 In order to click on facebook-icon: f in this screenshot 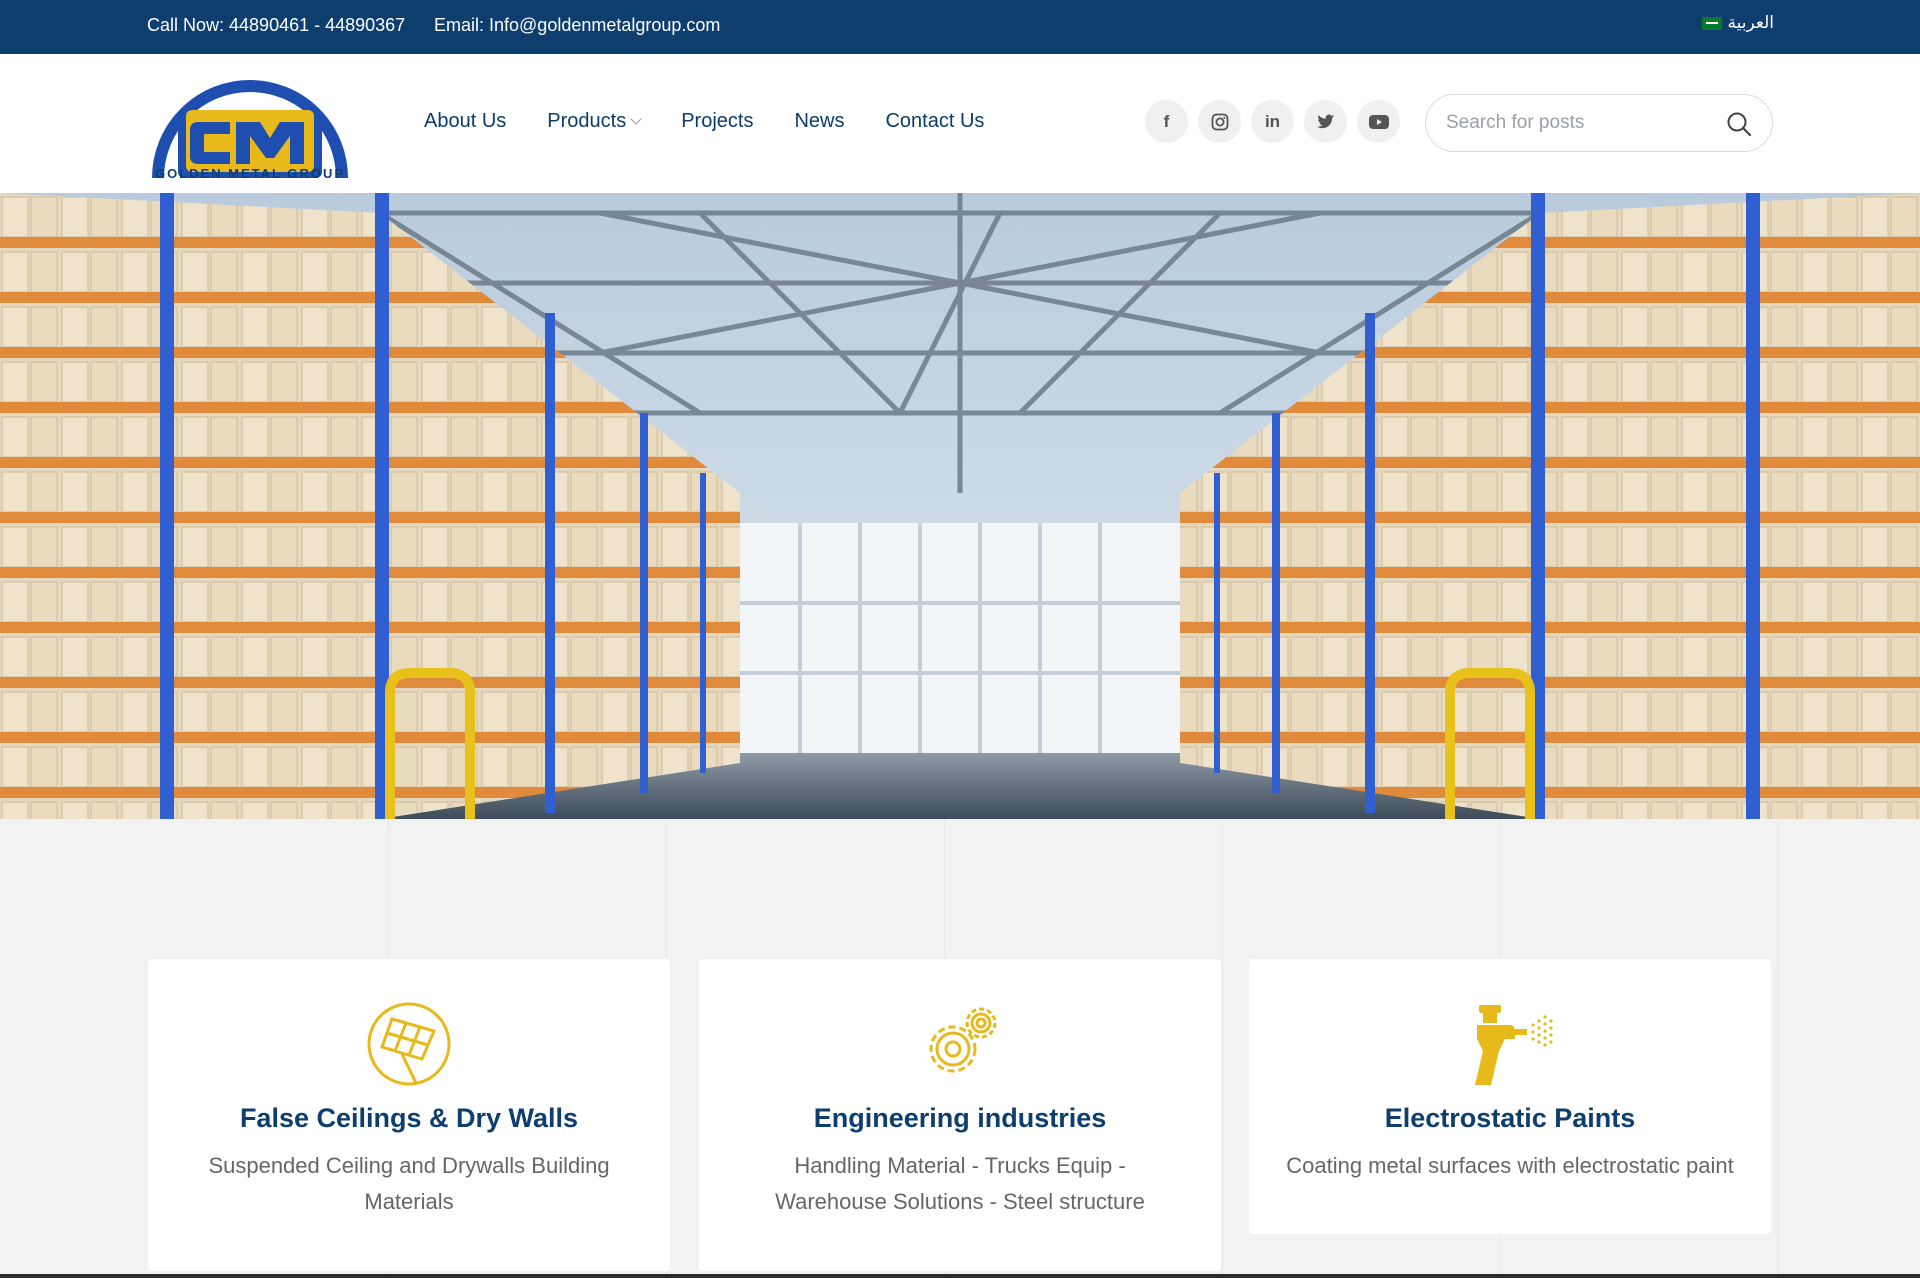, I will do `click(1166, 121)`.